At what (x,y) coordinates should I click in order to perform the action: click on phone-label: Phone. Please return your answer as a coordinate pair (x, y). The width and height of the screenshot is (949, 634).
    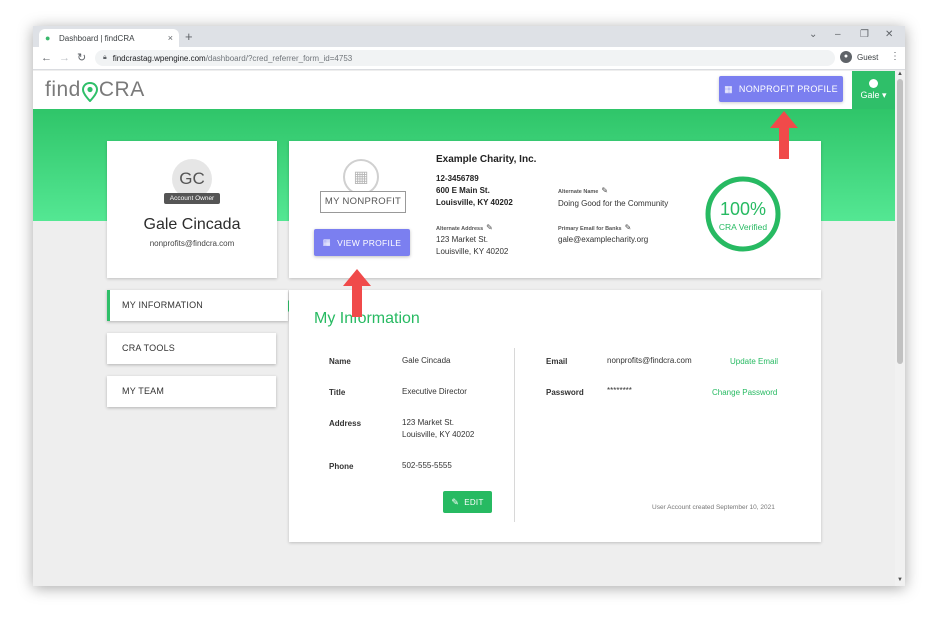
    Looking at the image, I should click on (341, 466).